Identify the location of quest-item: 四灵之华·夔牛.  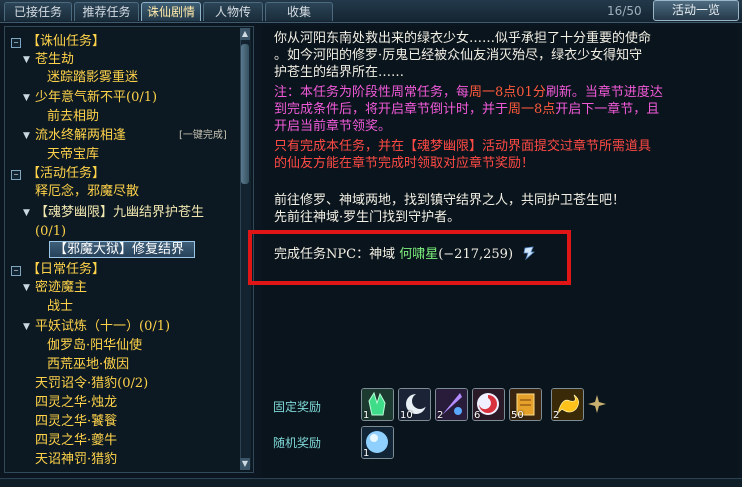
(76, 441).